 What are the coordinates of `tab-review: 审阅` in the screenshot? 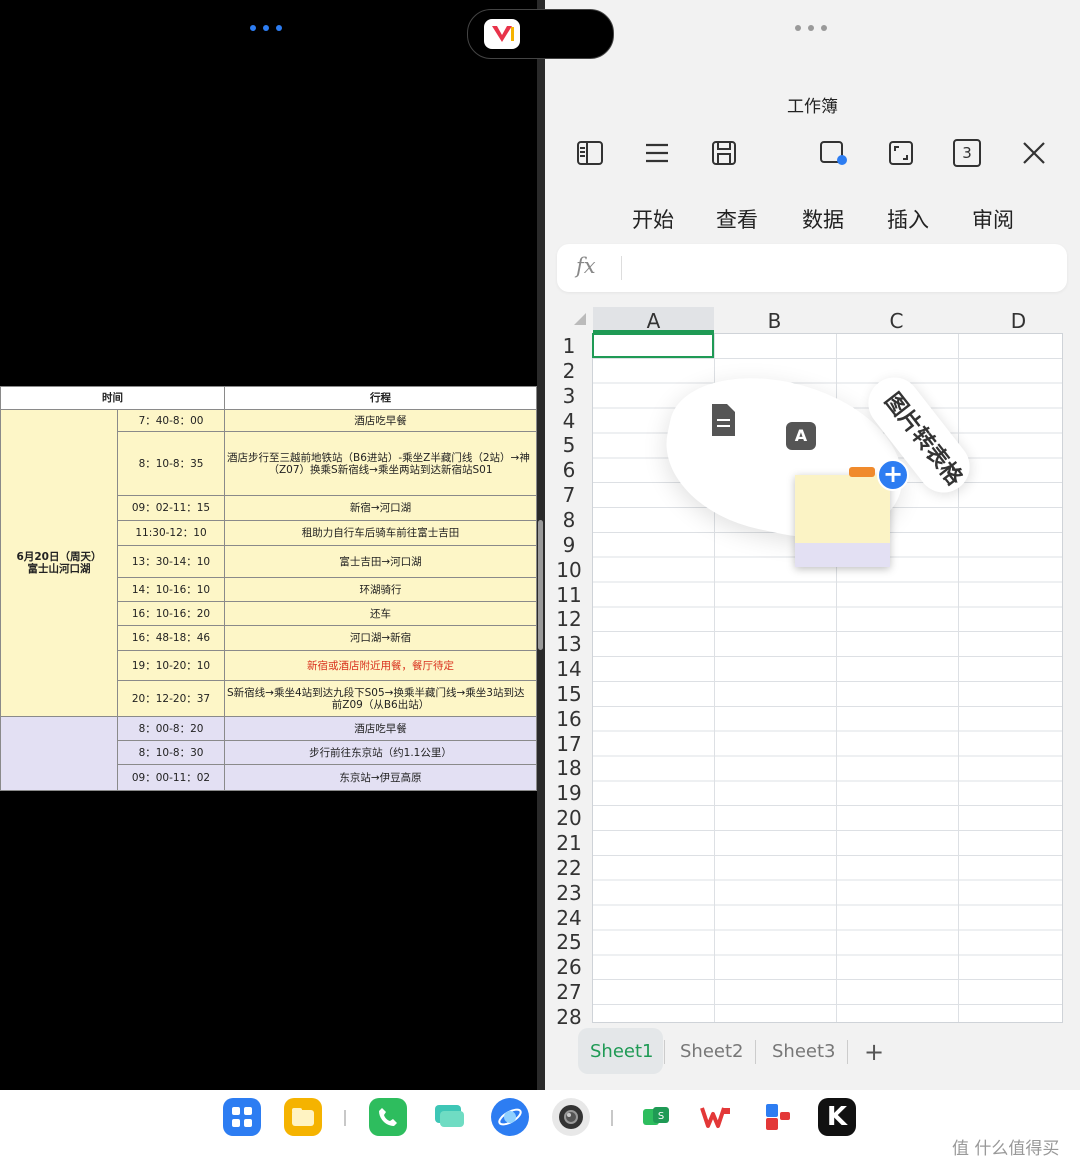 It's located at (993, 219).